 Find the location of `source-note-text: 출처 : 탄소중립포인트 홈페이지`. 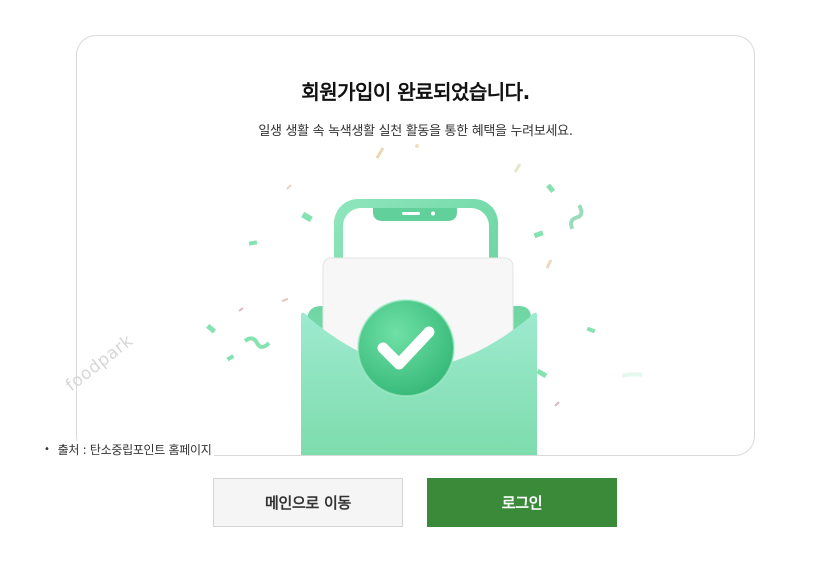

source-note-text: 출처 : 탄소중립포인트 홈페이지 is located at coordinates (134, 450).